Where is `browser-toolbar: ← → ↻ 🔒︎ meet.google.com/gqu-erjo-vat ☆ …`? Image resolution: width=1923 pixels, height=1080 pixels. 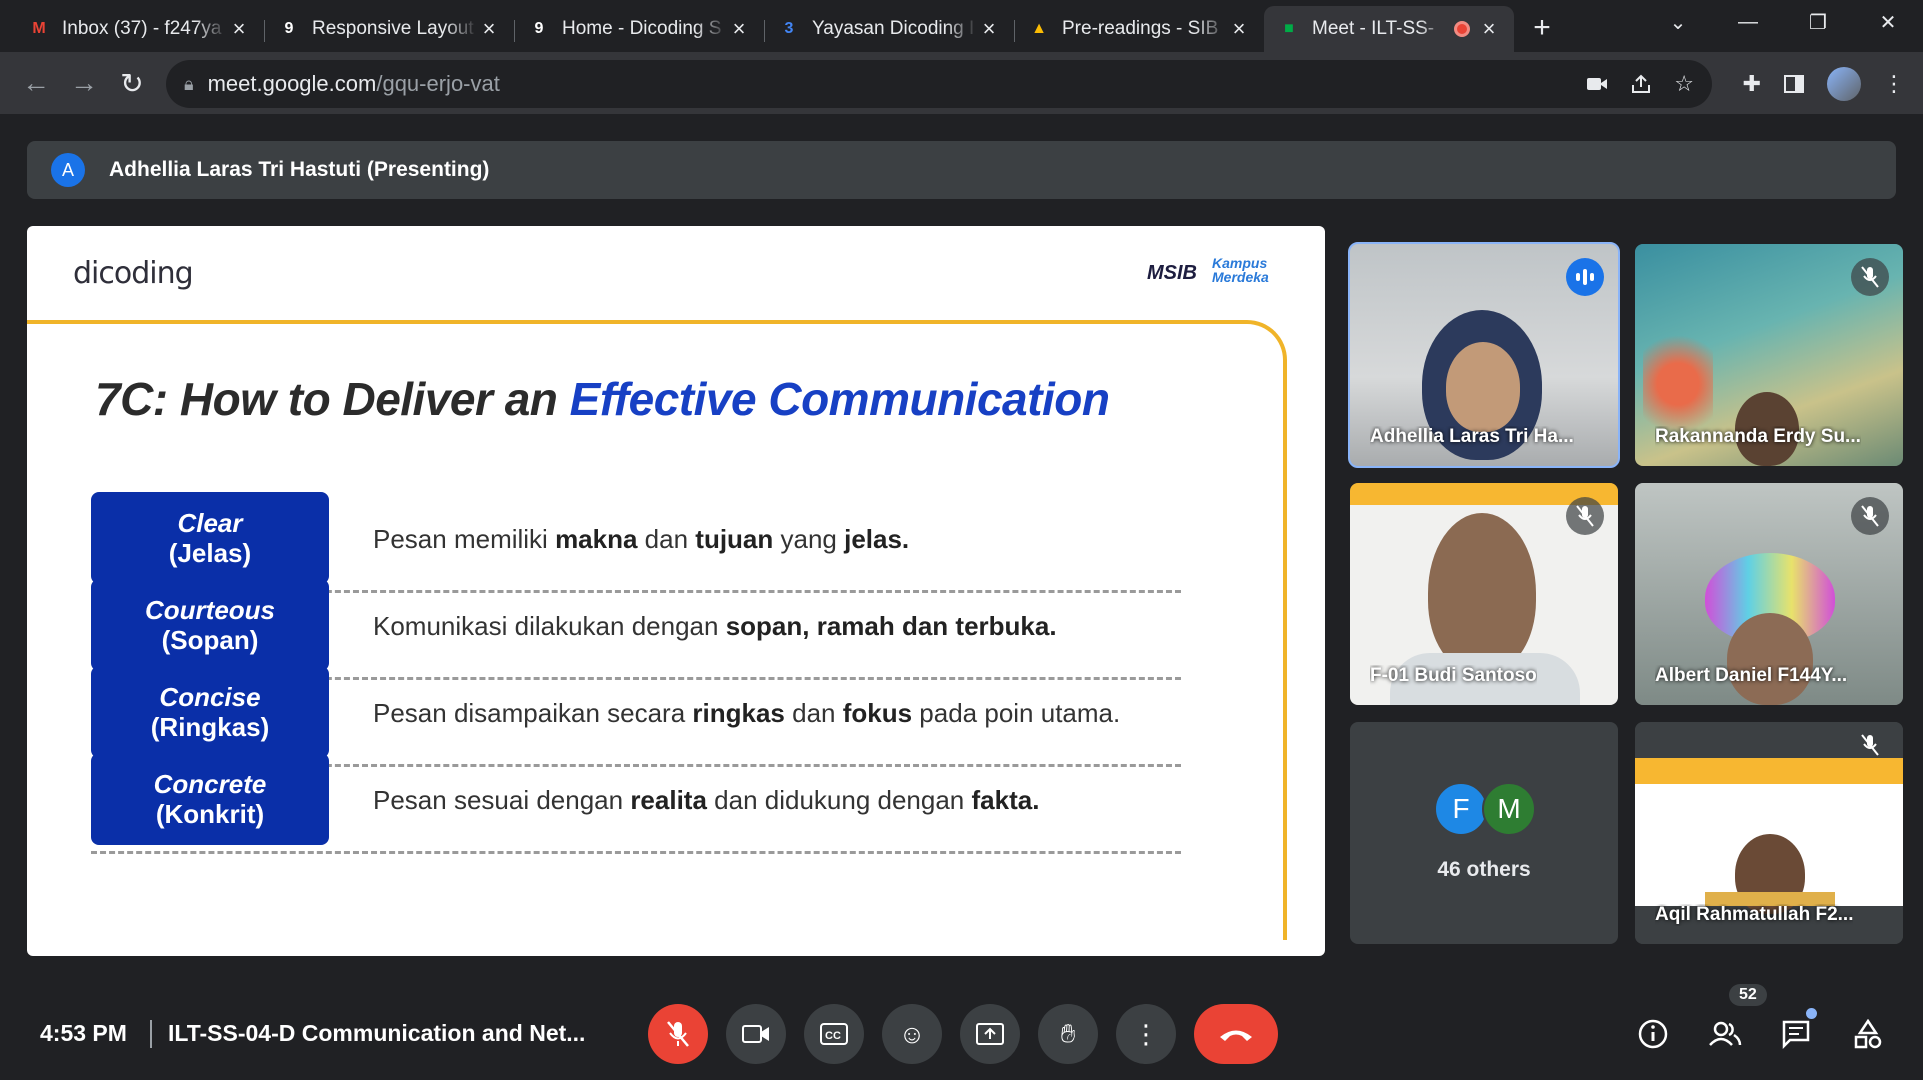 browser-toolbar: ← → ↻ 🔒︎ meet.google.com/gqu-erjo-vat ☆ … is located at coordinates (961, 83).